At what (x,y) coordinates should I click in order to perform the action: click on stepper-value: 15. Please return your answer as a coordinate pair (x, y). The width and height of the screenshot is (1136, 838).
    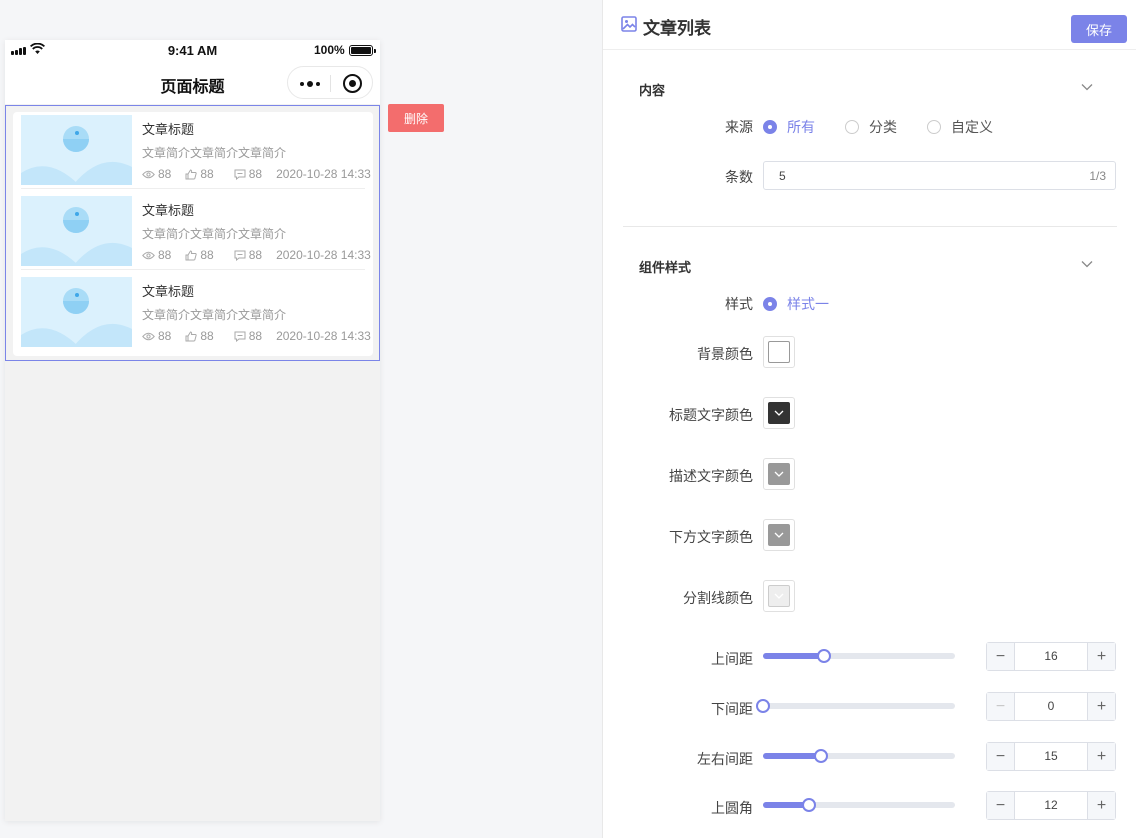
    Looking at the image, I should click on (1051, 756).